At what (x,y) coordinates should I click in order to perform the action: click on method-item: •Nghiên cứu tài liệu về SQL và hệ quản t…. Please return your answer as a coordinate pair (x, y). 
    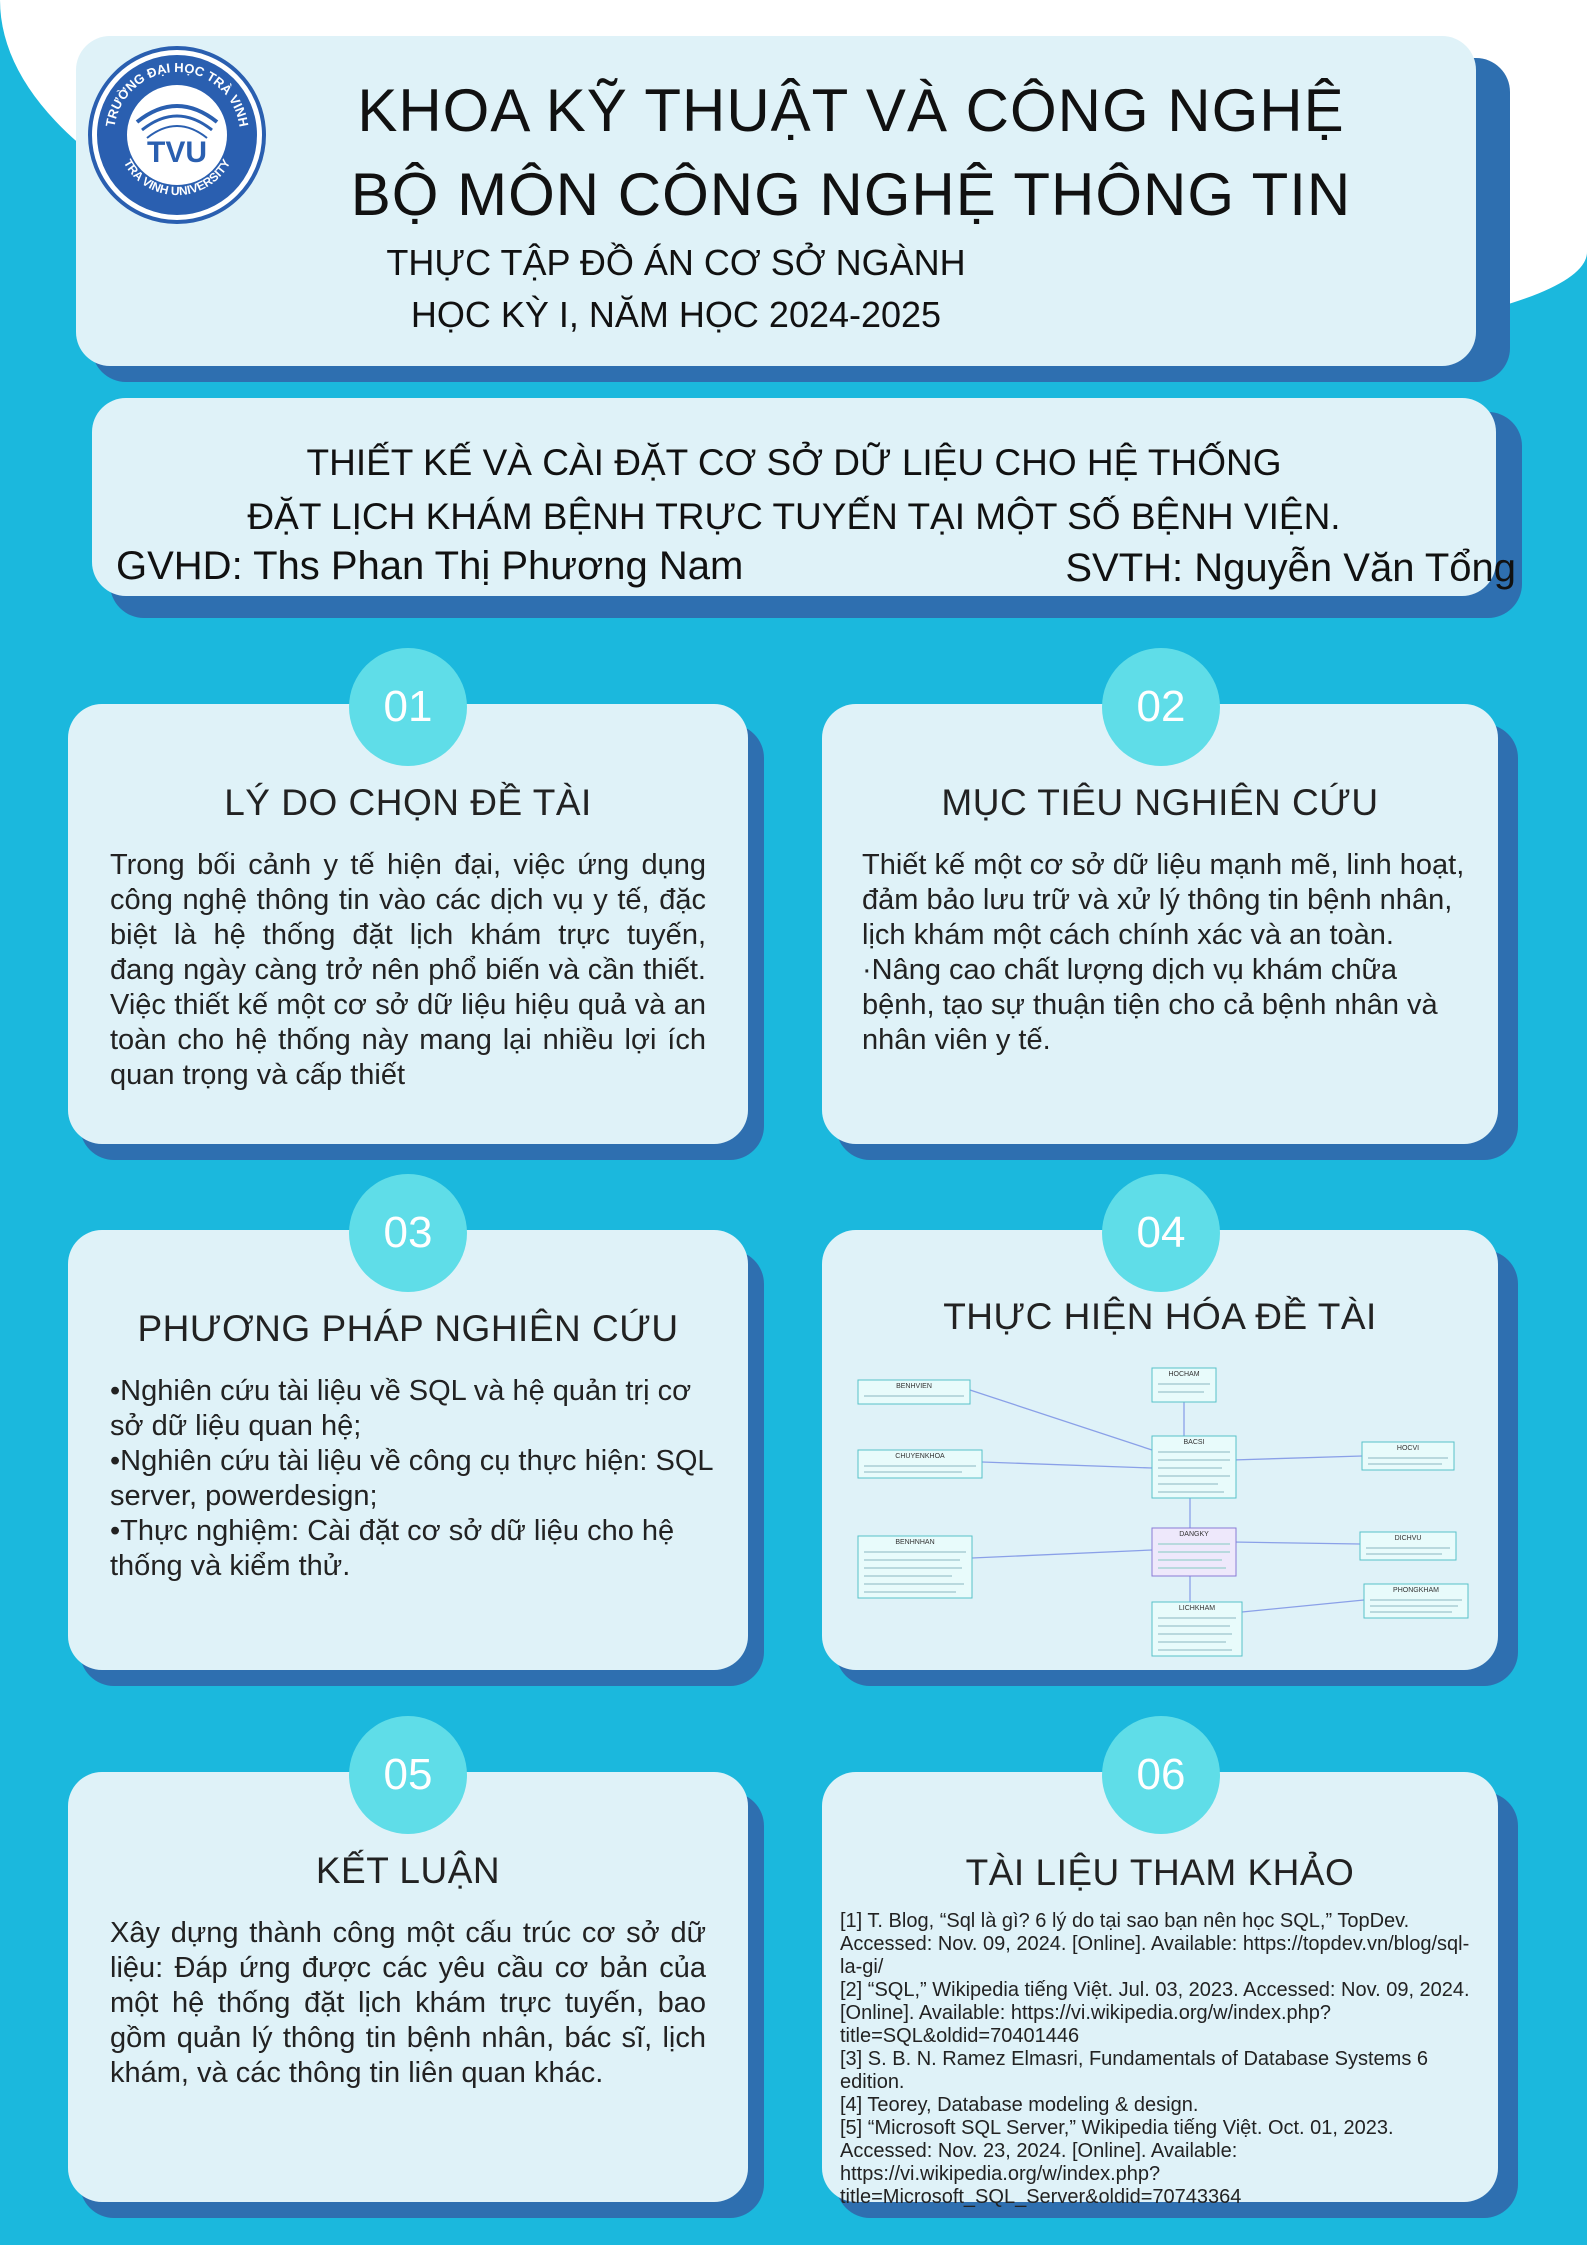
    Looking at the image, I should click on (401, 1408).